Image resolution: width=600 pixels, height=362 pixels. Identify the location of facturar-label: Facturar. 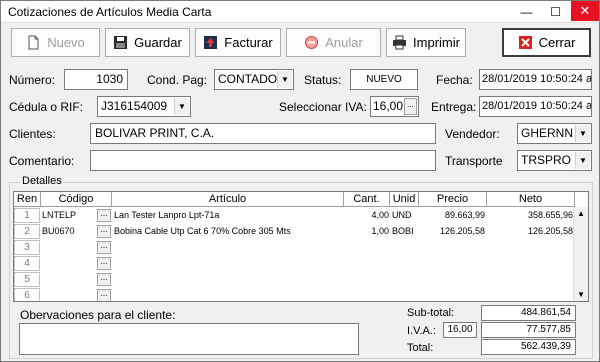
(248, 42).